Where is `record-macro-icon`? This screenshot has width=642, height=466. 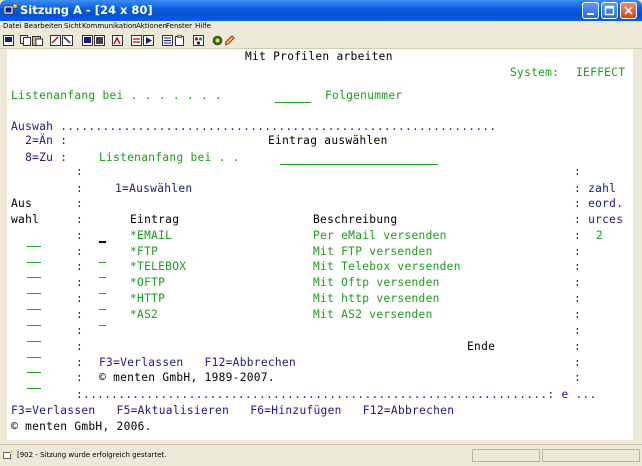 record-macro-icon is located at coordinates (117, 40).